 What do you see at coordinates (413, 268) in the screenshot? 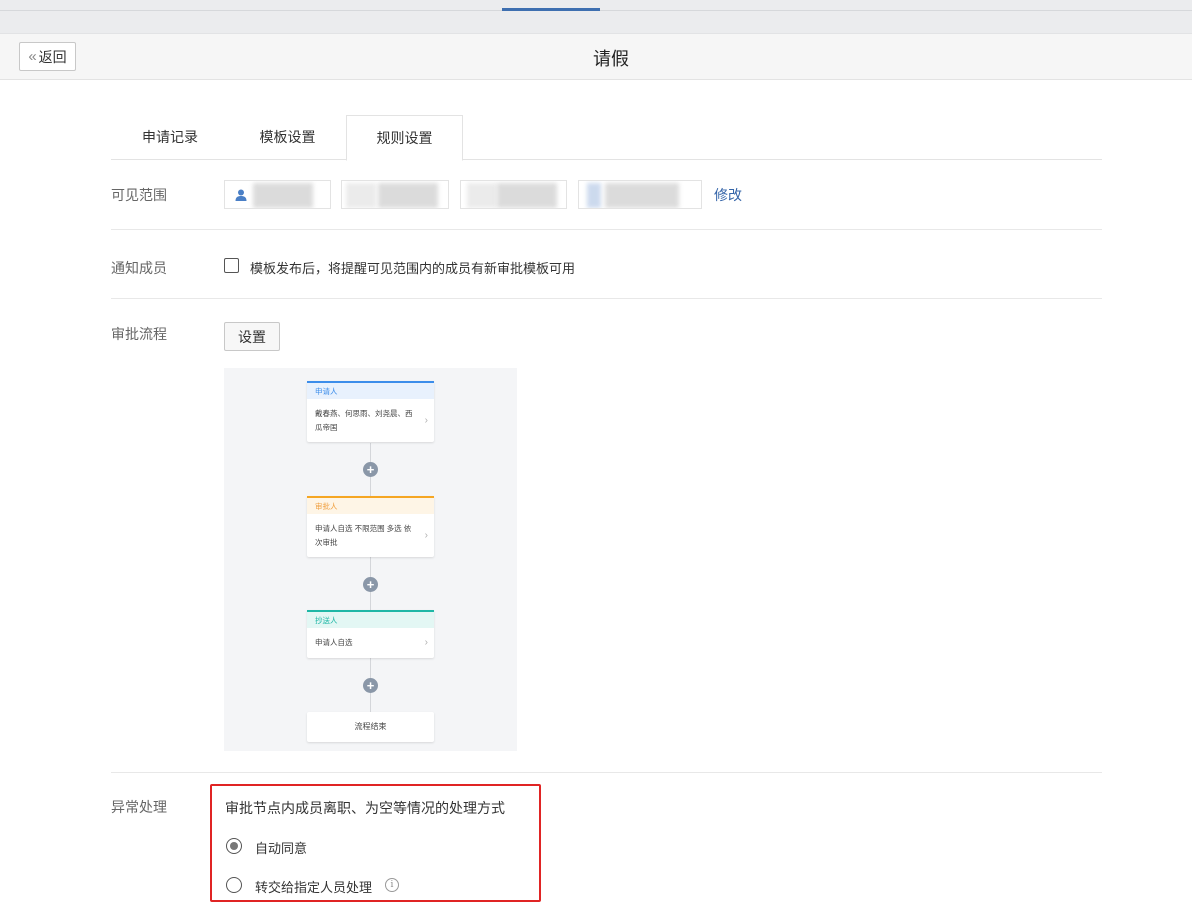
I see `notify-checkbox-text: 模板发布后，将提醒可见范围内的成员有新审批模板可用` at bounding box center [413, 268].